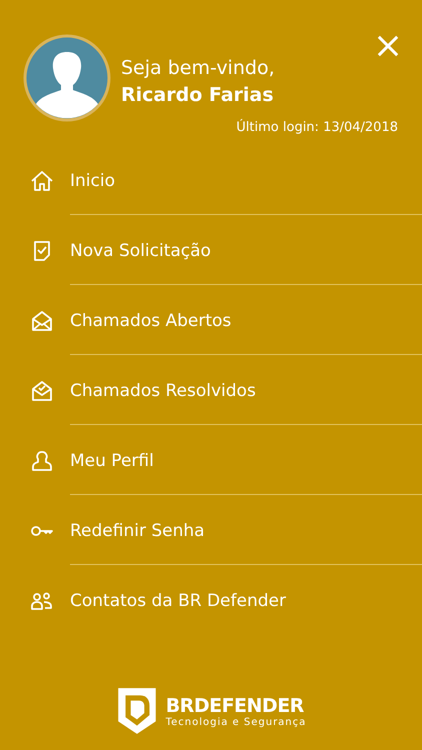 The width and height of the screenshot is (422, 750). Describe the element at coordinates (42, 321) in the screenshot. I see `envelope-icon` at that location.